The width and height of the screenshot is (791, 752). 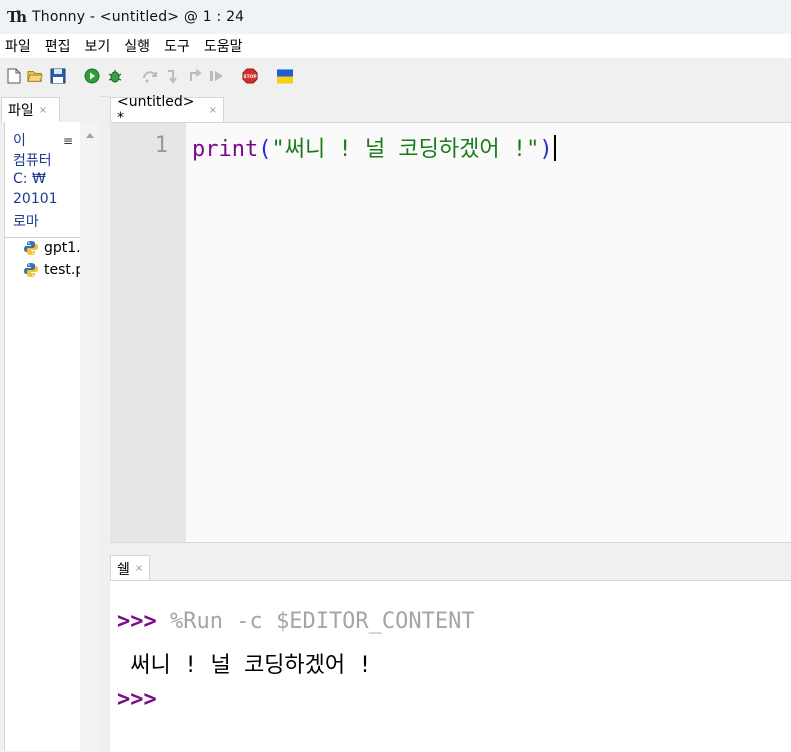 I want to click on file-list-item: gpt1.py, so click(x=52, y=248).